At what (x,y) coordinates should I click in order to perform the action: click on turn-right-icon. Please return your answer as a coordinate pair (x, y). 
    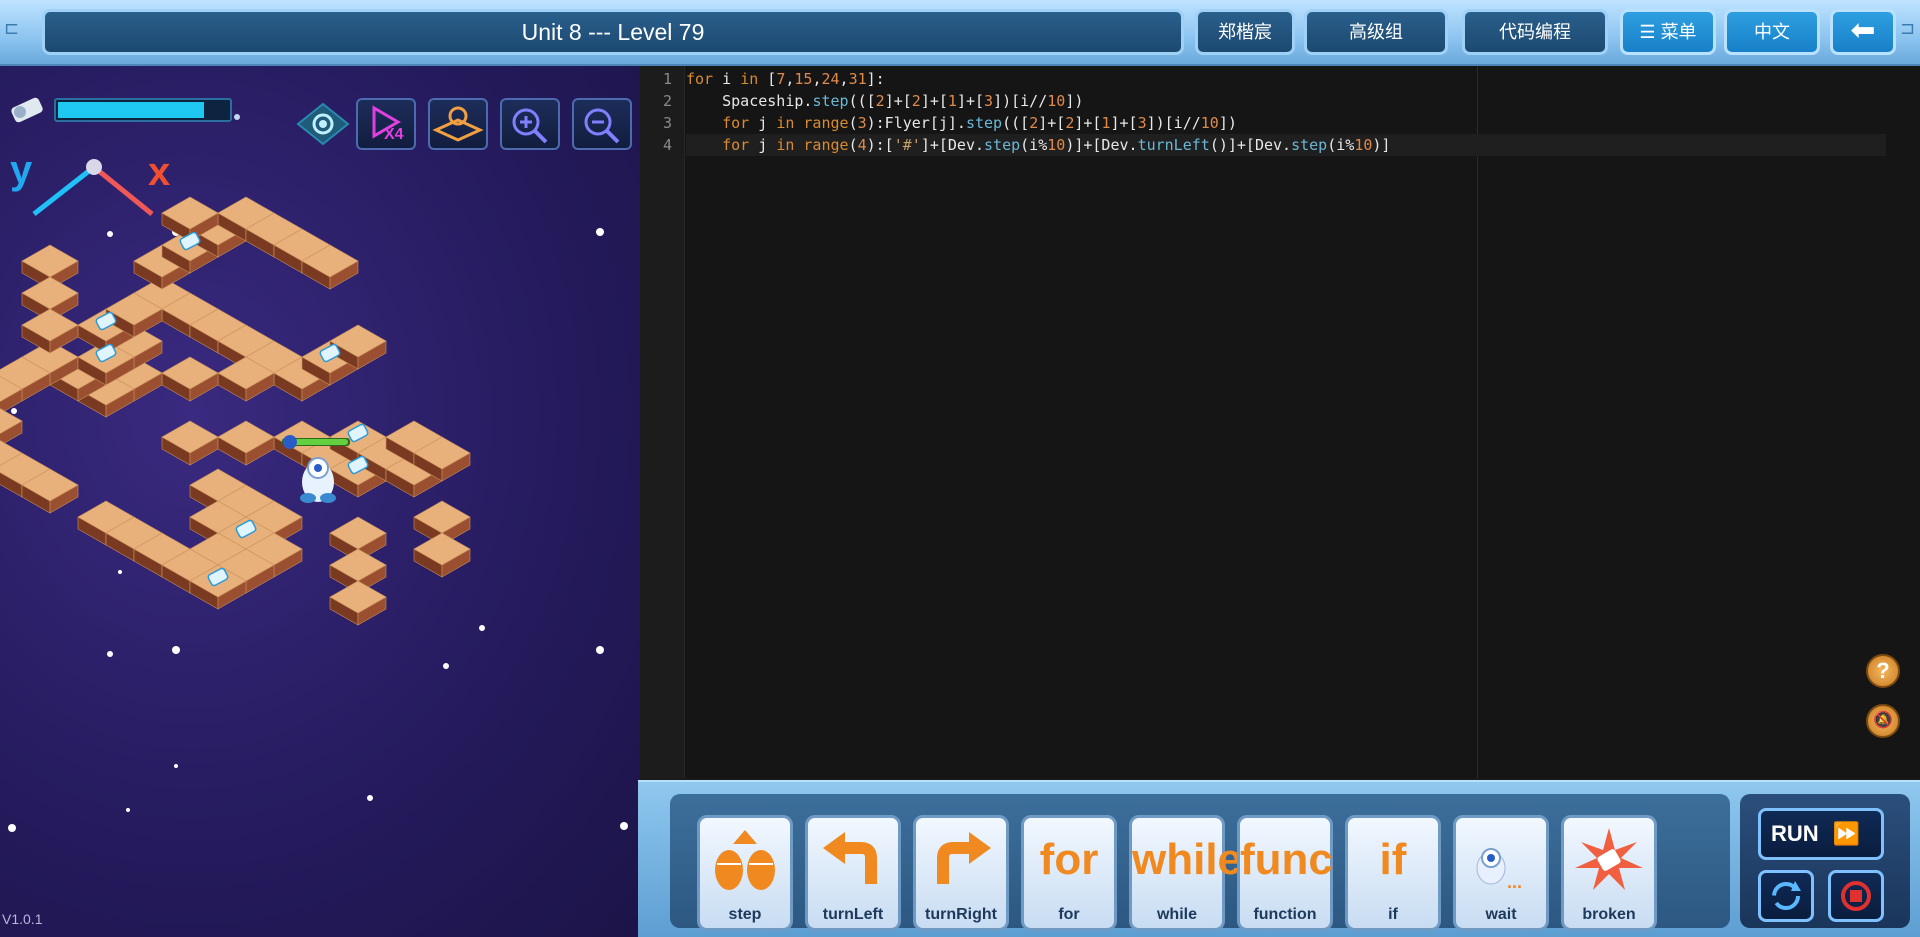
    Looking at the image, I should click on (961, 871).